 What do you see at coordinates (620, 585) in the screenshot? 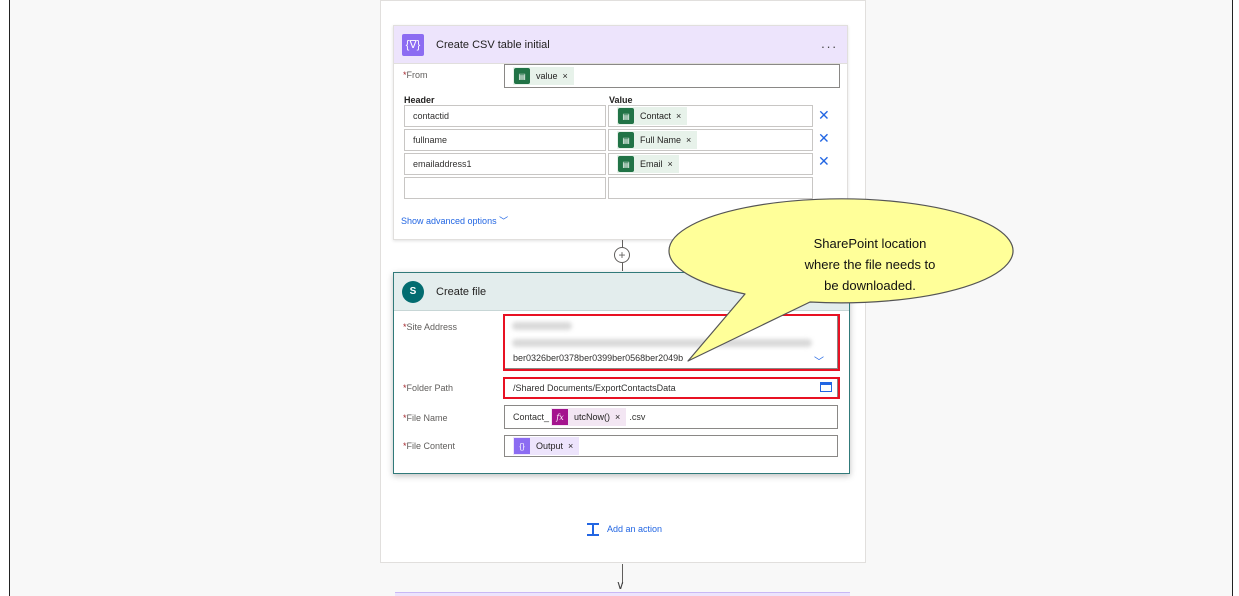
I see `down-arrow-icon: ∨` at bounding box center [620, 585].